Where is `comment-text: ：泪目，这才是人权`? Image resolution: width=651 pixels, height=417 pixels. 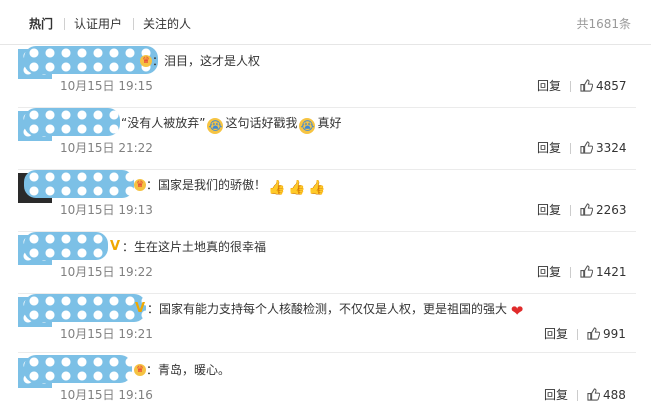 comment-text: ：泪目，这才是人权 is located at coordinates (206, 61).